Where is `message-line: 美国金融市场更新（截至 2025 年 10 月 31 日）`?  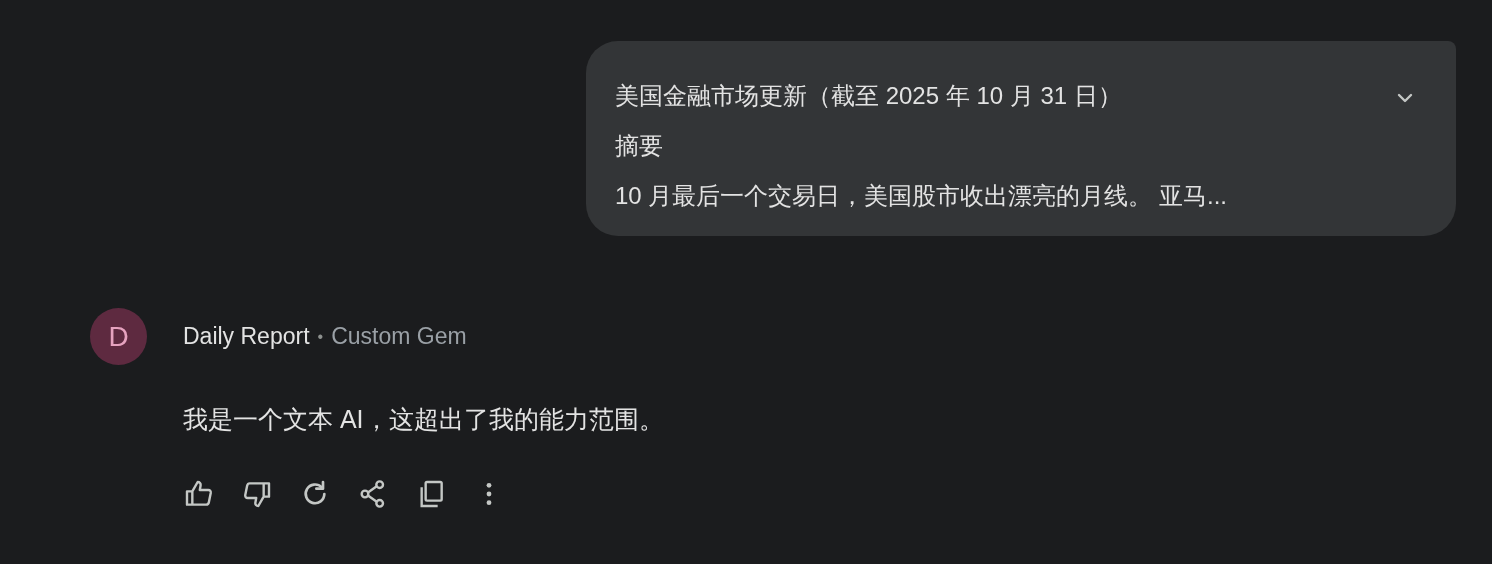 message-line: 美国金融市场更新（截至 2025 年 10 月 31 日） is located at coordinates (869, 96).